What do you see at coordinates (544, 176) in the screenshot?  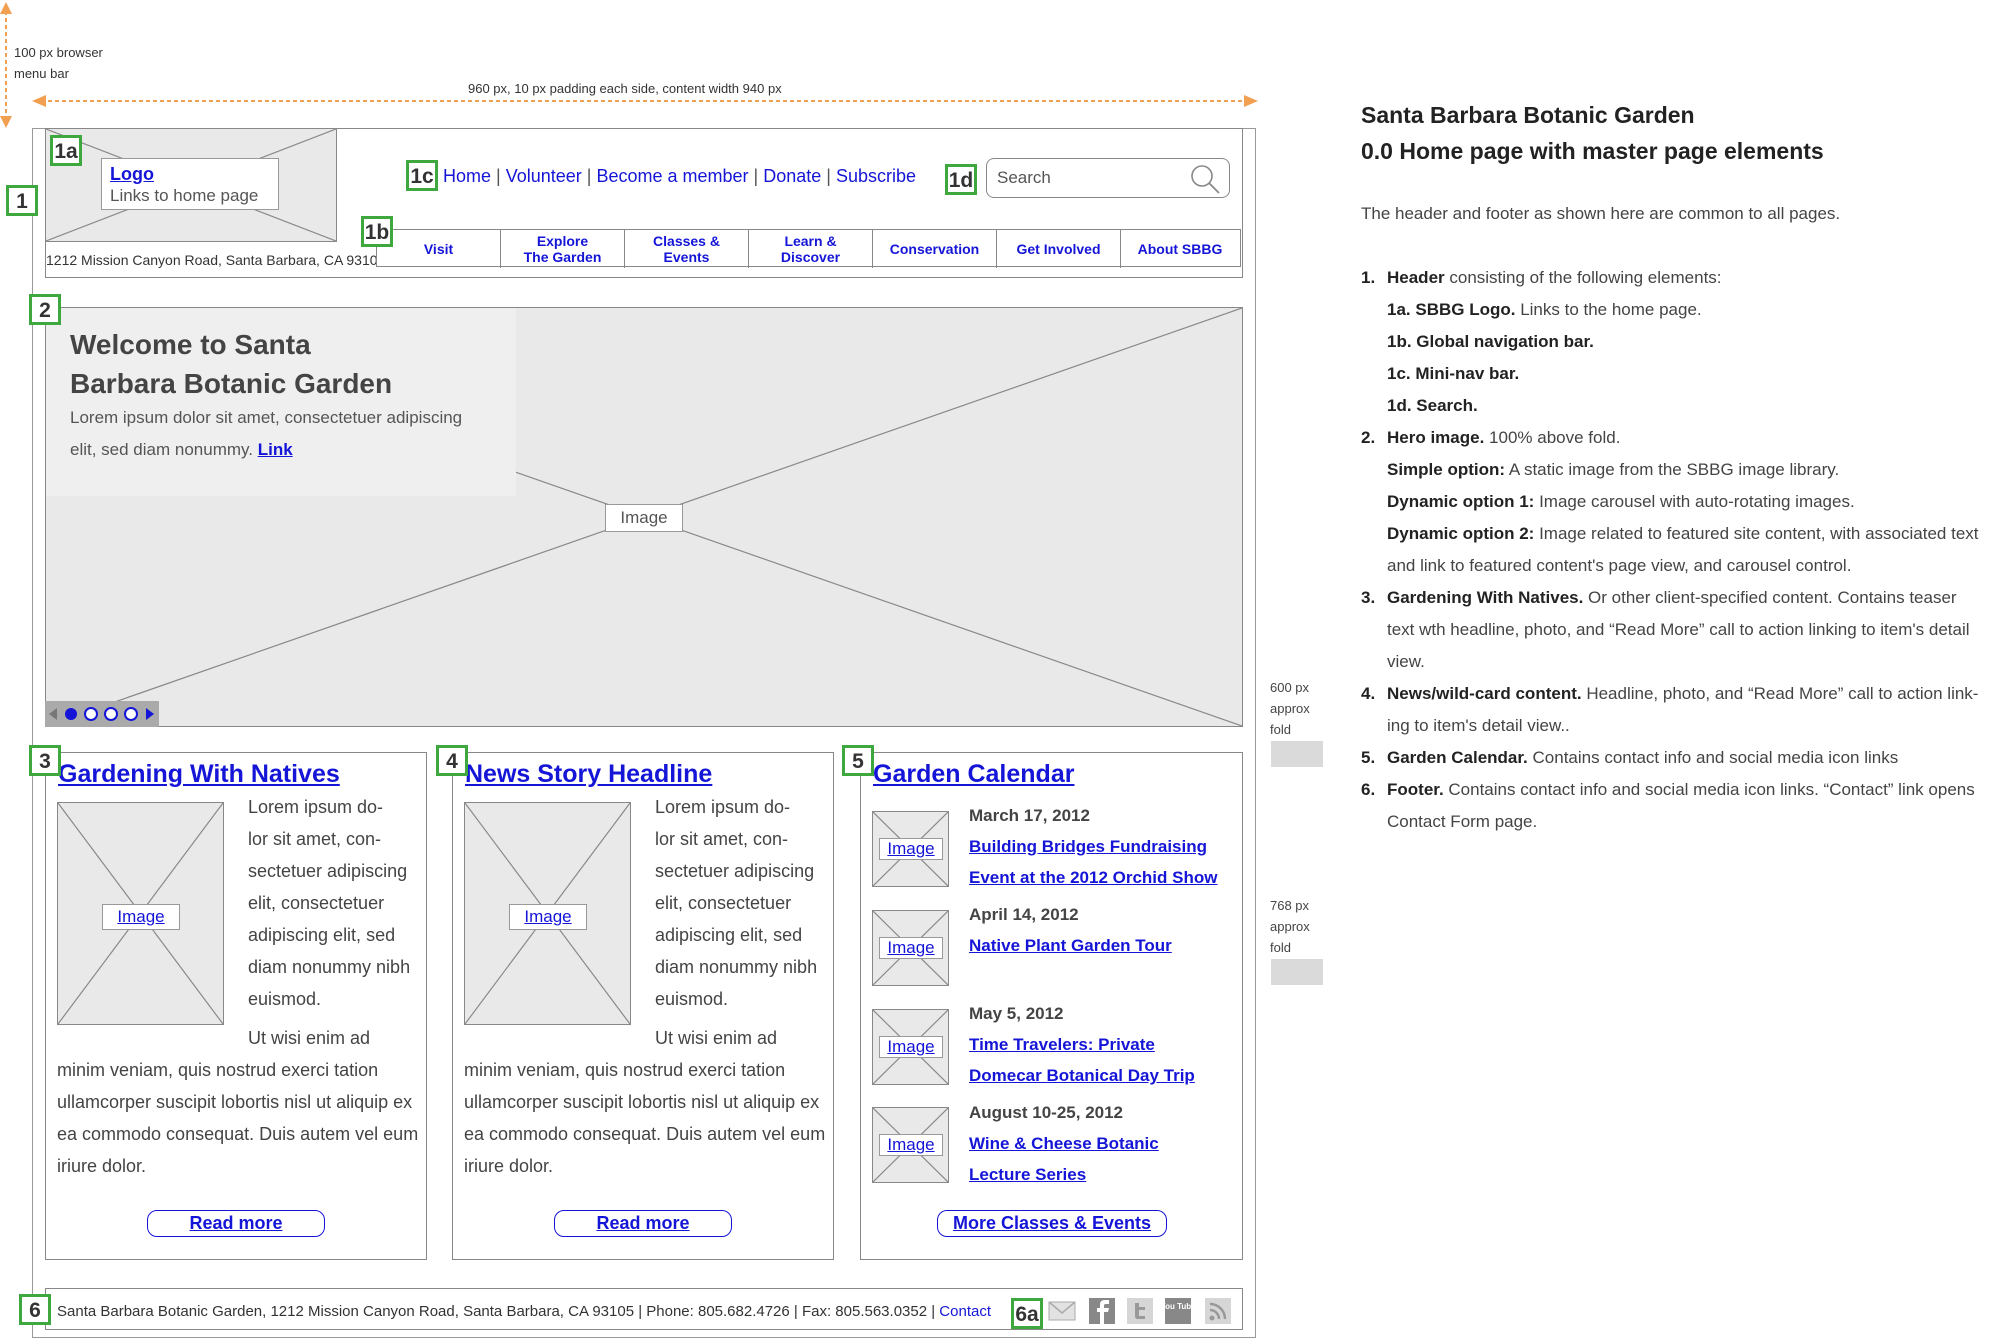 I see `mini-nav-volunteer: Volunteer` at bounding box center [544, 176].